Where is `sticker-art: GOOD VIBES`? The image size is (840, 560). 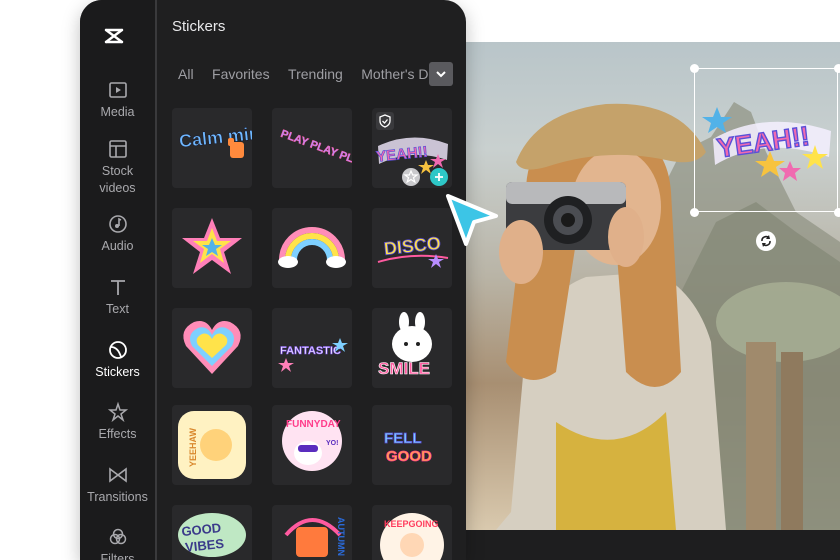 sticker-art: GOOD VIBES is located at coordinates (212, 535).